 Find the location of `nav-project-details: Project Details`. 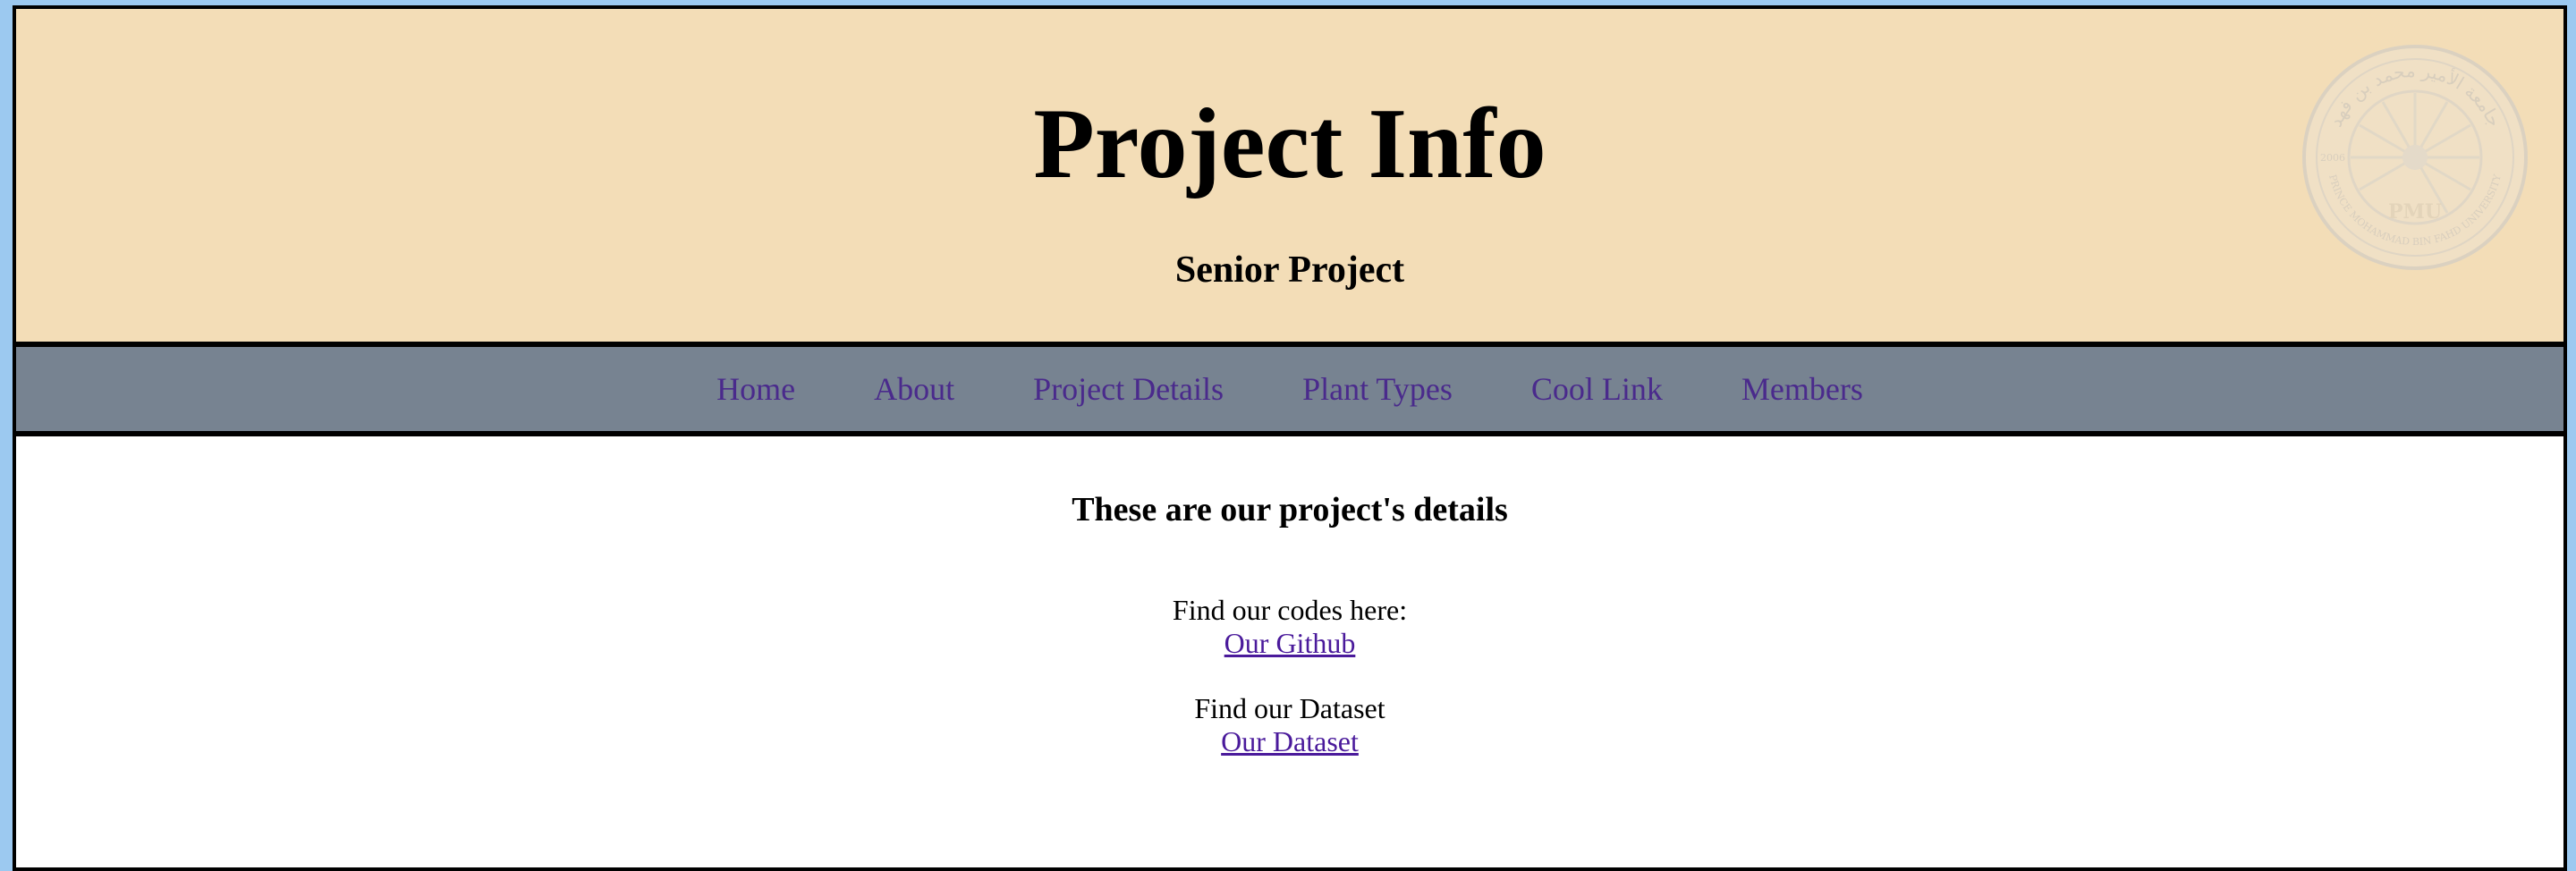

nav-project-details: Project Details is located at coordinates (1128, 389).